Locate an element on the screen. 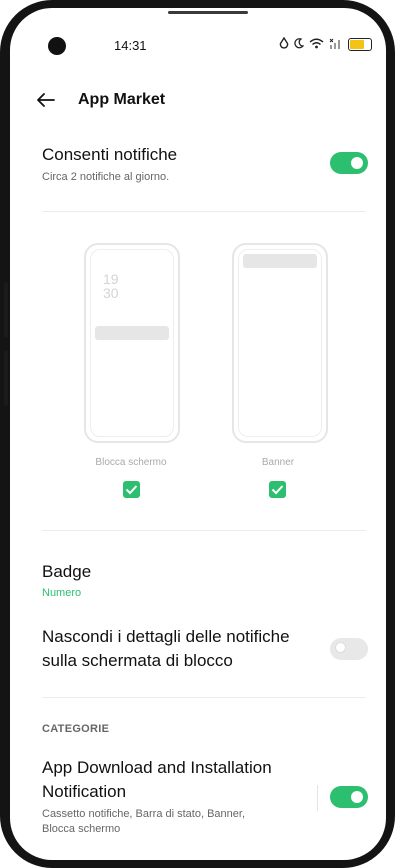 The width and height of the screenshot is (395, 868). allow-notifications-title: Consenti notifiche is located at coordinates (110, 154).